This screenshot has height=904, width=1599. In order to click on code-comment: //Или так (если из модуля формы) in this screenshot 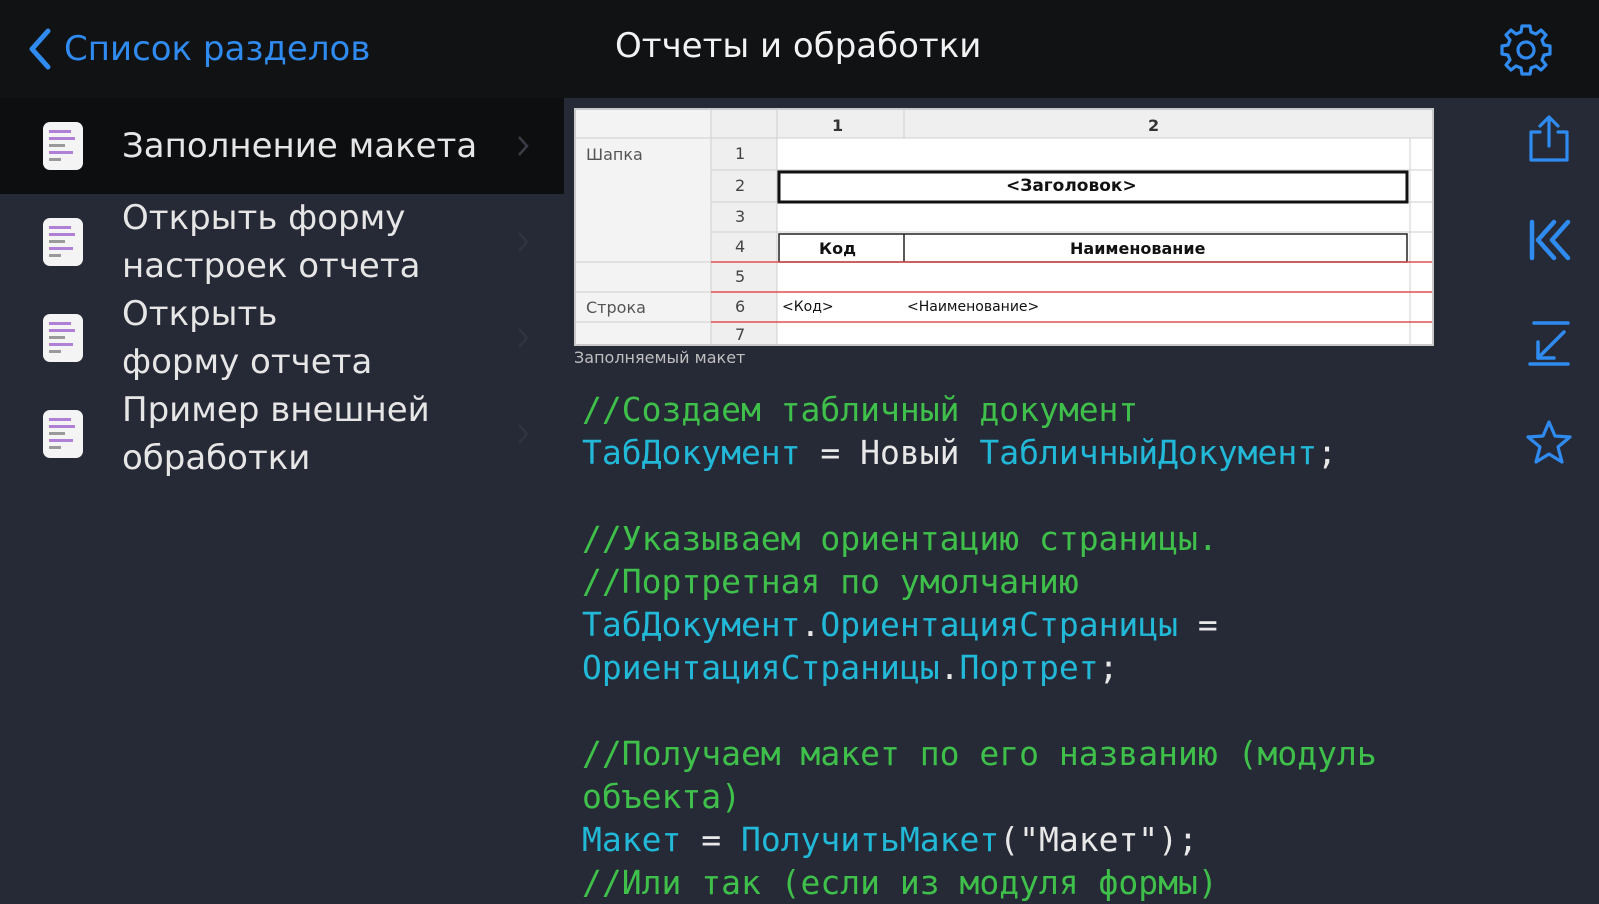, I will do `click(900, 882)`.